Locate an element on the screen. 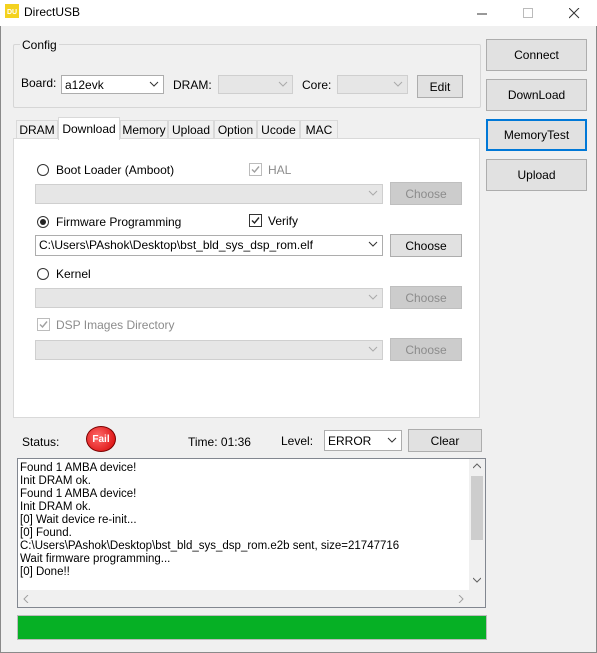  kernel-label: Kernel is located at coordinates (73, 274).